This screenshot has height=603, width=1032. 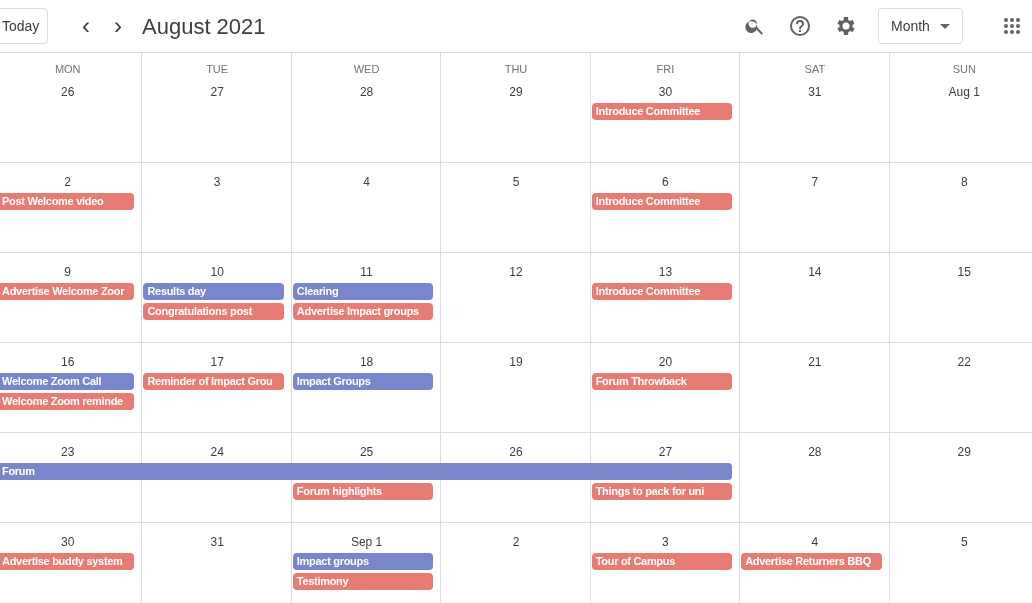 What do you see at coordinates (964, 362) in the screenshot?
I see `date-label: 22` at bounding box center [964, 362].